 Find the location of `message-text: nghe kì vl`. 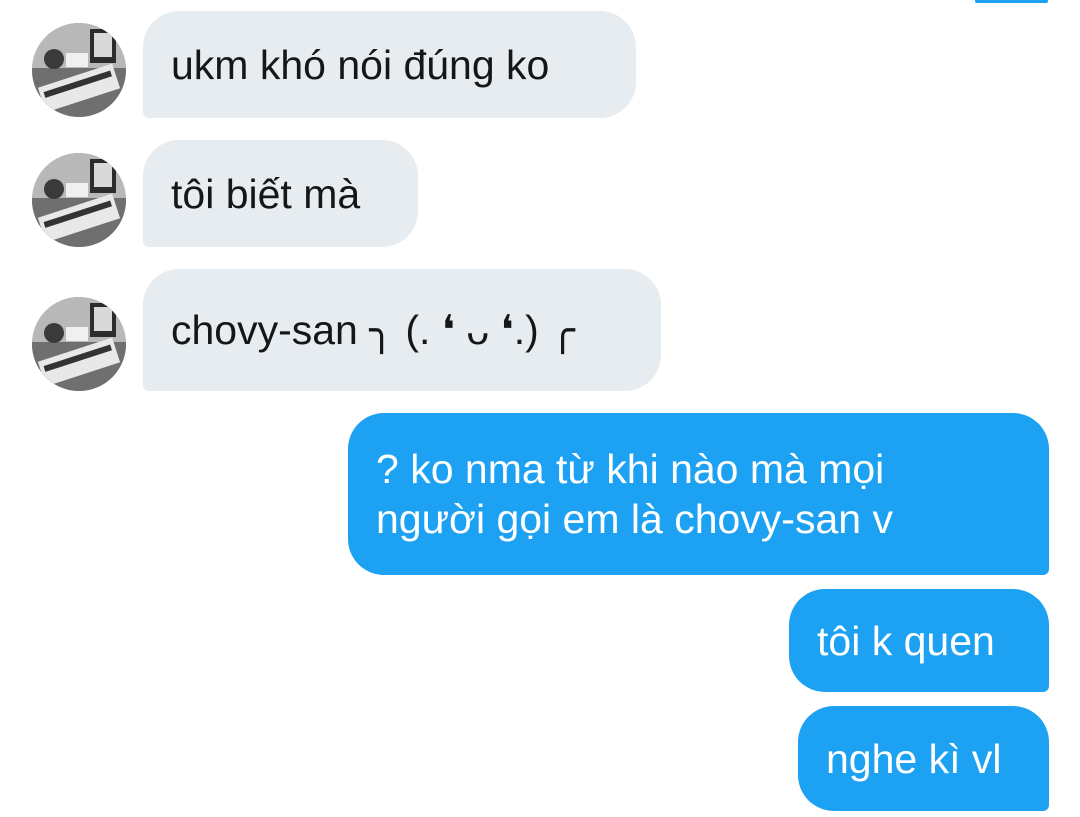

message-text: nghe kì vl is located at coordinates (914, 758).